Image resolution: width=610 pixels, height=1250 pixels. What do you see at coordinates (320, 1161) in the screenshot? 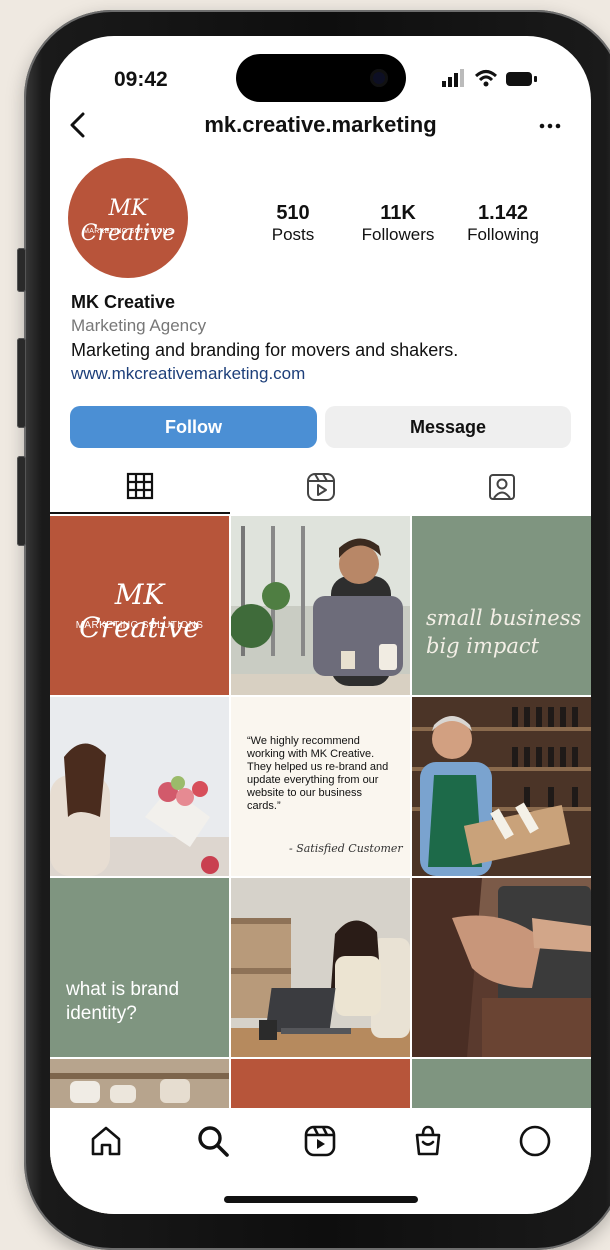
I see `bottom-navigation` at bounding box center [320, 1161].